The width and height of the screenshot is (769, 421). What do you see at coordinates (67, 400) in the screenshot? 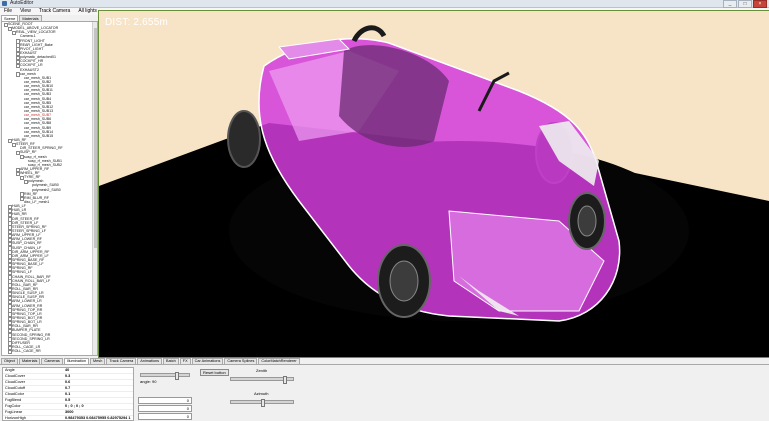
I see `property-value: 0.5` at bounding box center [67, 400].